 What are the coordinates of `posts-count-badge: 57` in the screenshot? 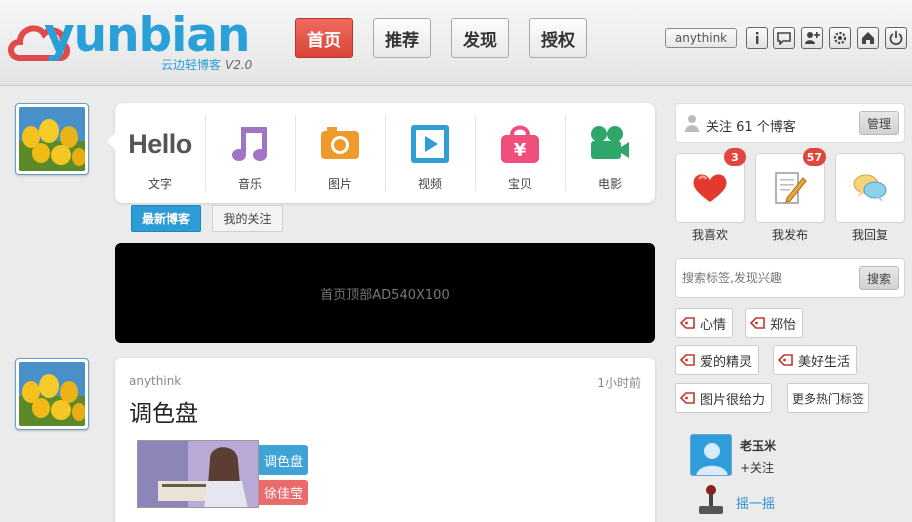 It's located at (814, 157).